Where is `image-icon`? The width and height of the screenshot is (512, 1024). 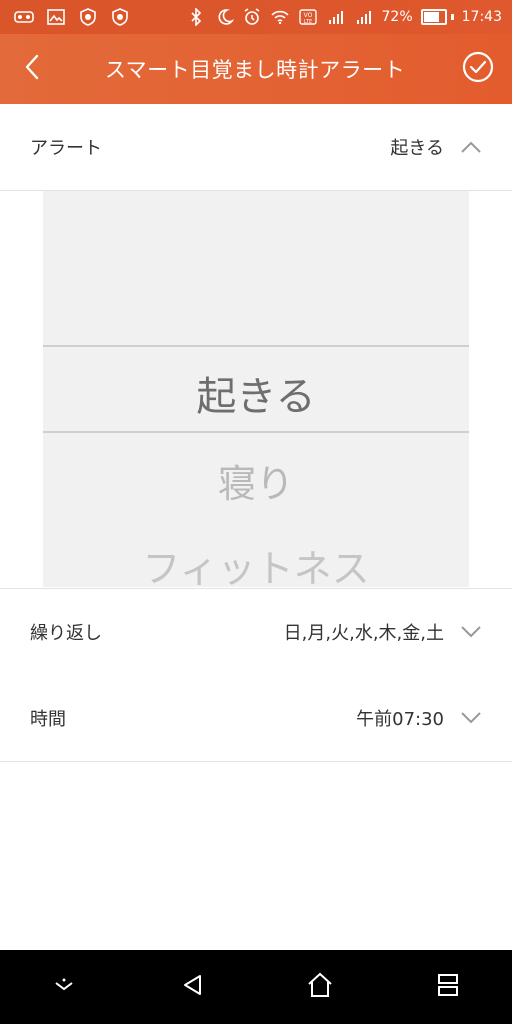 image-icon is located at coordinates (56, 17).